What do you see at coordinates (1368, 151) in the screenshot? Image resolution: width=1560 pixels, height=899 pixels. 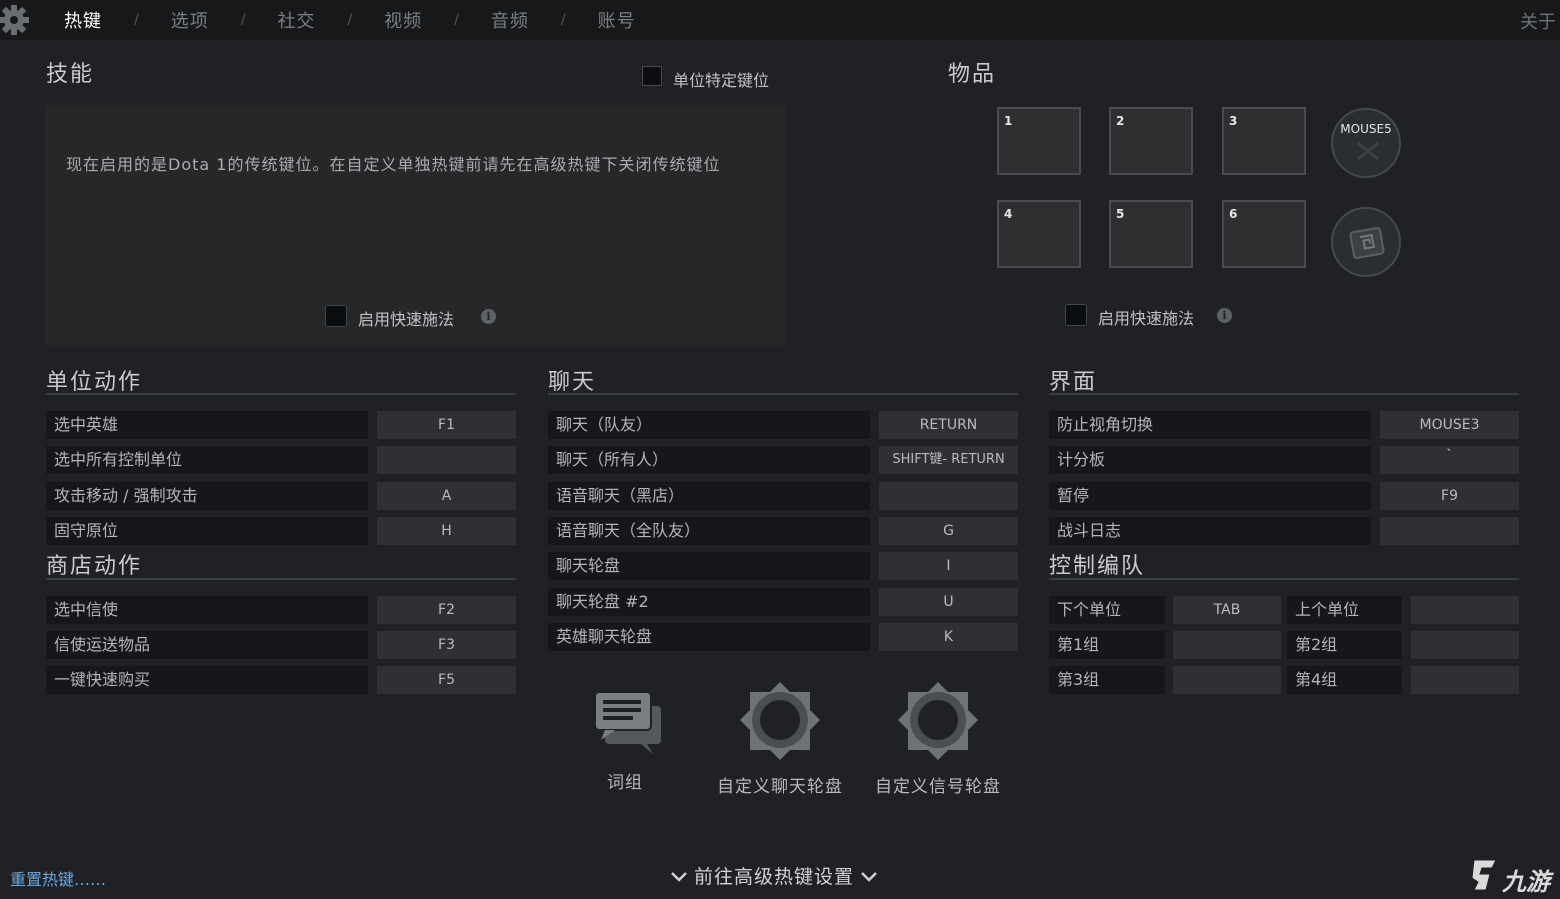 I see `crossed-swords-icon` at bounding box center [1368, 151].